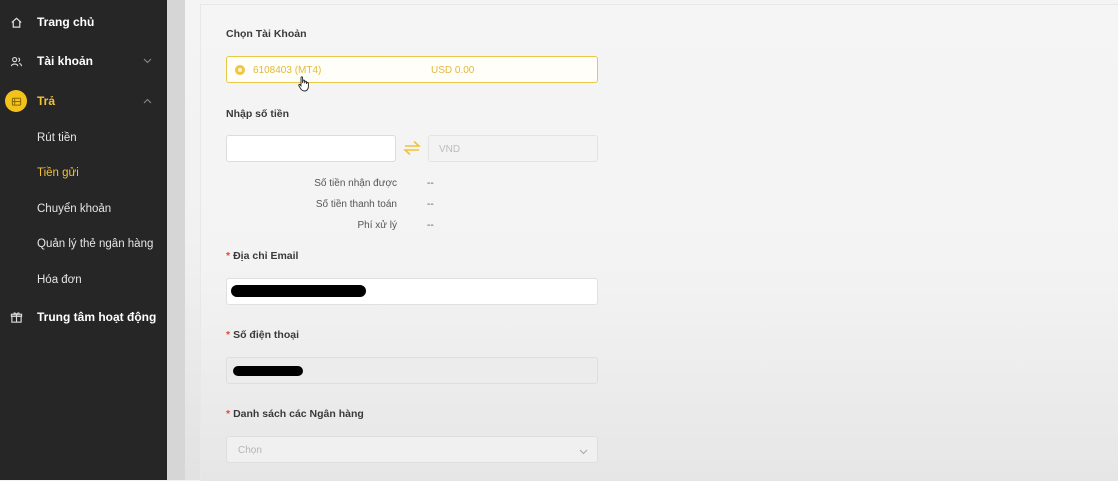 This screenshot has width=1118, height=481. Describe the element at coordinates (412, 69) in the screenshot. I see `account-select: 6108403 (MT4) USD 0.00` at that location.